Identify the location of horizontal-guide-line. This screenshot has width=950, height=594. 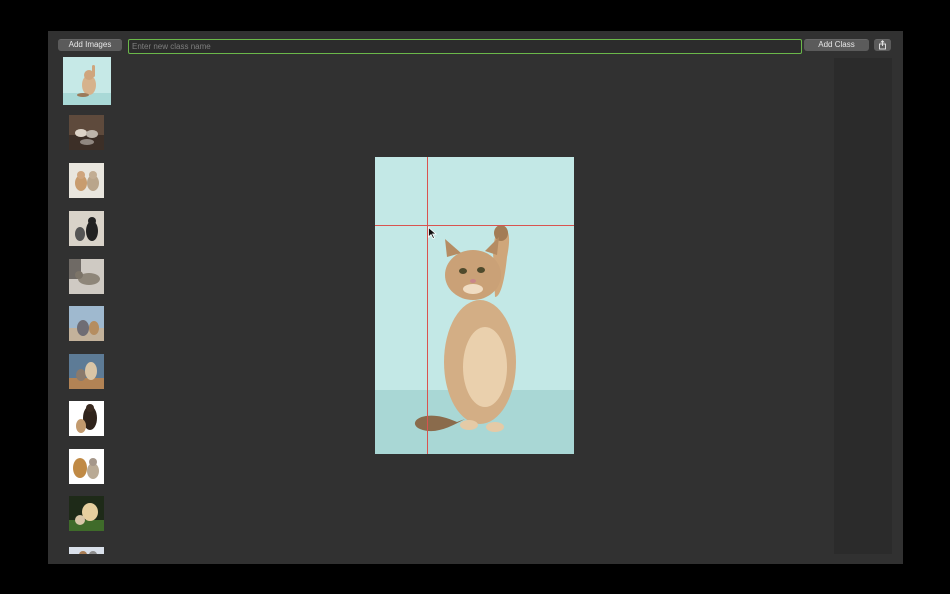
(474, 225).